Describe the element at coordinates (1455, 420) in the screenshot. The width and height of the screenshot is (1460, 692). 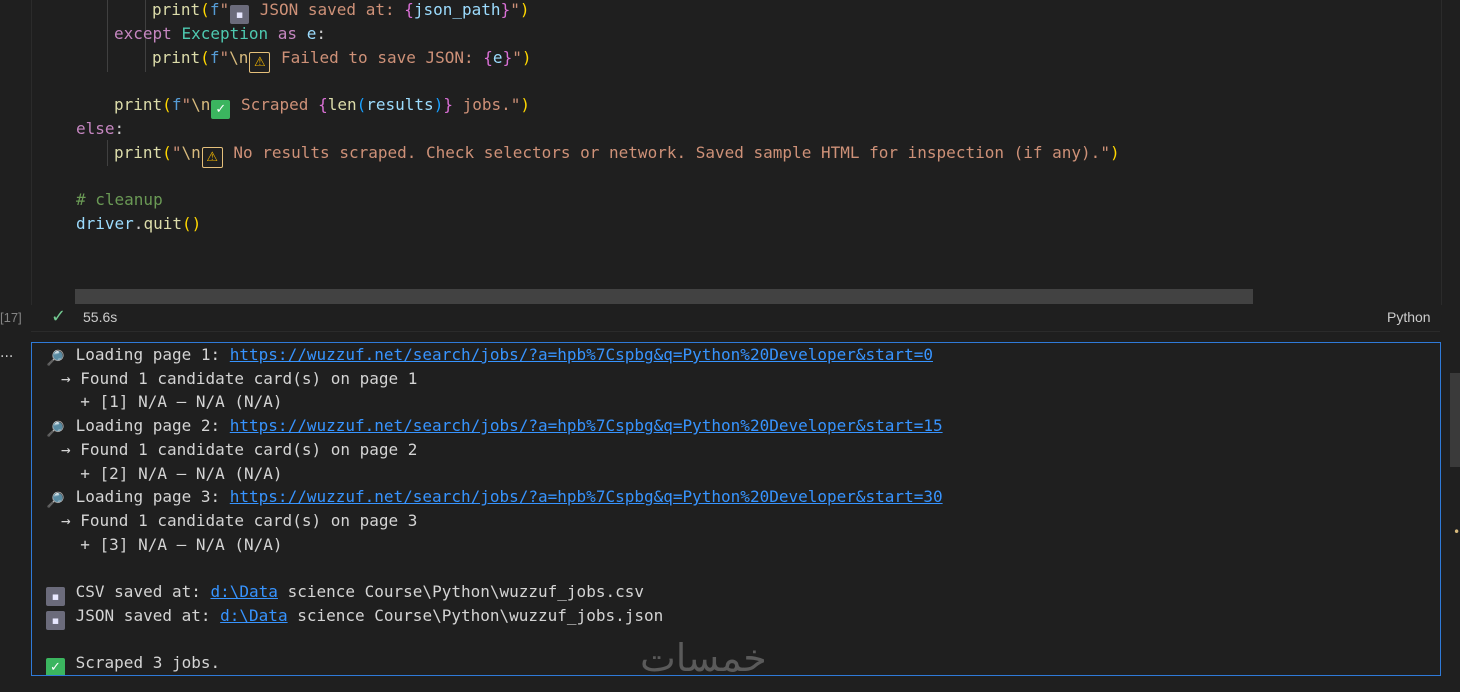
I see `vertical-scrollbar` at that location.